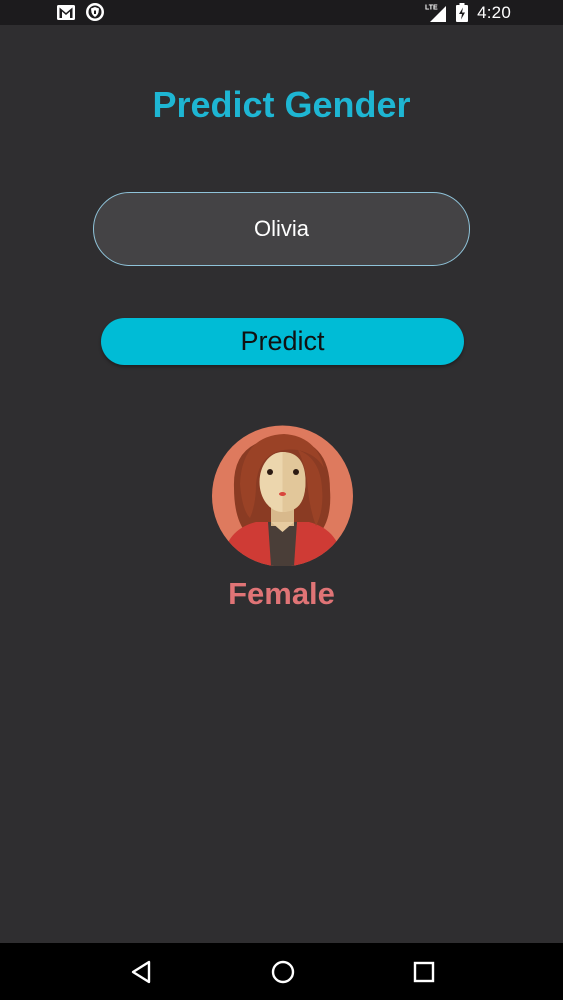 This screenshot has height=1000, width=563. What do you see at coordinates (142, 972) in the screenshot?
I see `back-icon` at bounding box center [142, 972].